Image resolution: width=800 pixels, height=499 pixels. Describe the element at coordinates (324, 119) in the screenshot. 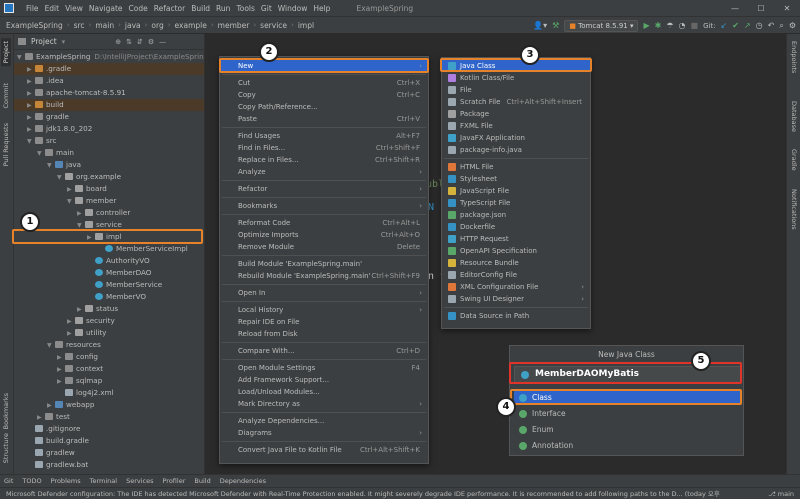

I see `context-item-paste: Paste Ctrl+V` at that location.